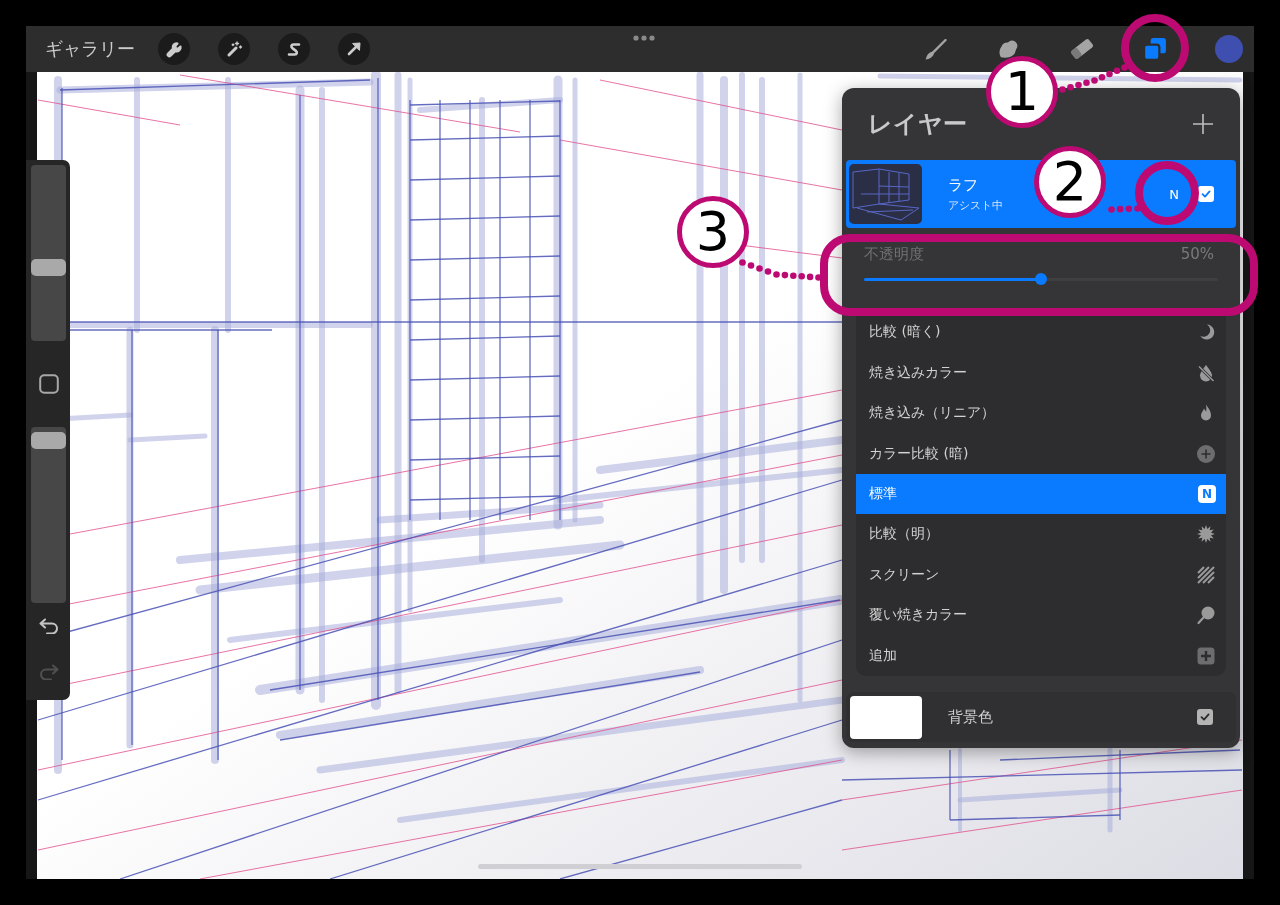 This screenshot has width=1280, height=905. Describe the element at coordinates (48, 626) in the screenshot. I see `undo-icon` at that location.